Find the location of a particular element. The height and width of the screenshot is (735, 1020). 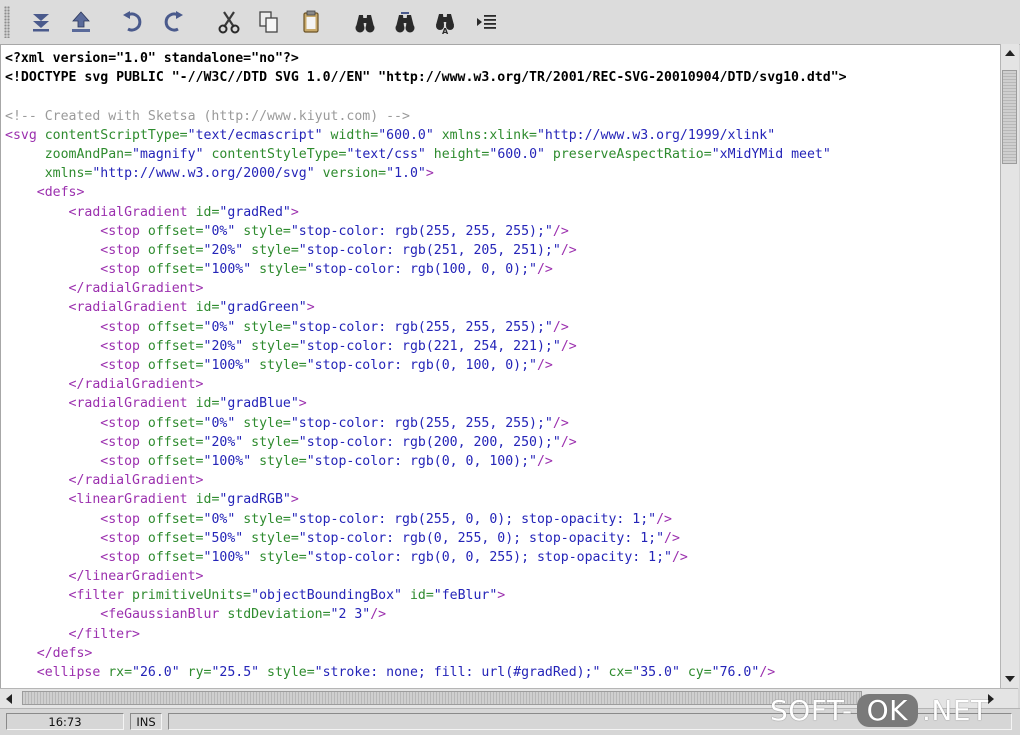

cut-button is located at coordinates (229, 22).